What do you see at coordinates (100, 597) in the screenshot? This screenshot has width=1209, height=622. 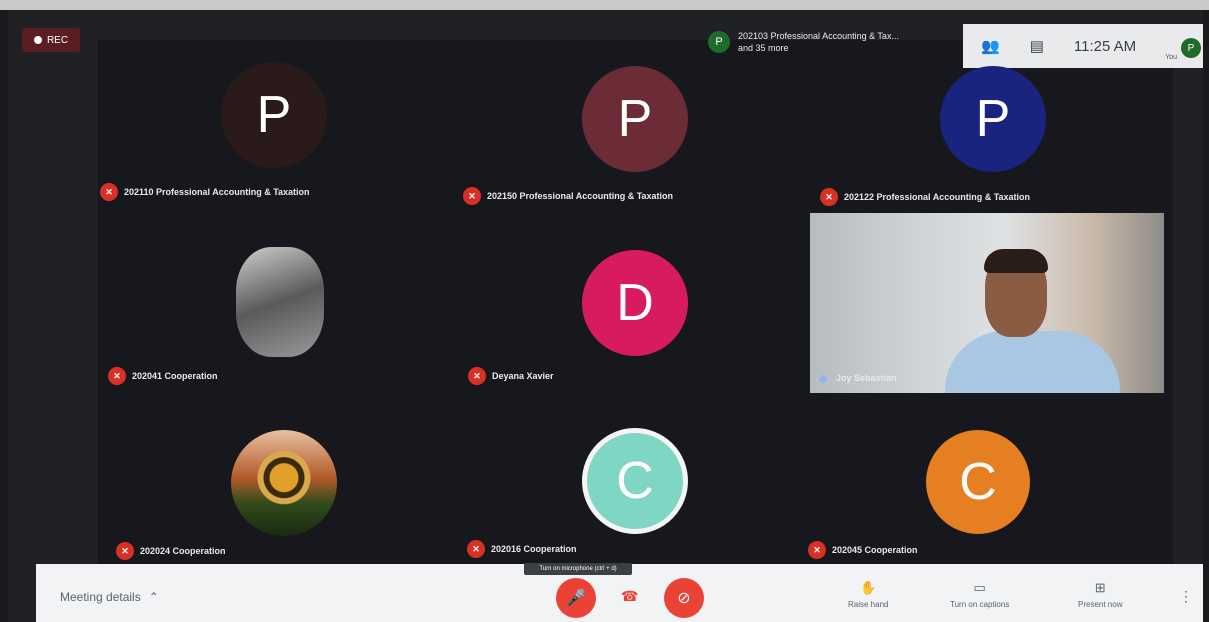 I see `meeting-details-label: Meeting details` at bounding box center [100, 597].